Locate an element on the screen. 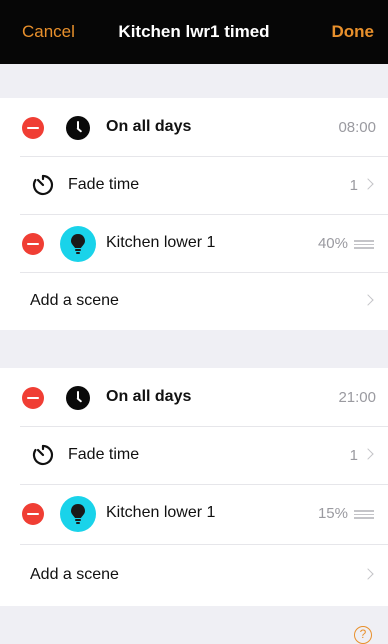 Image resolution: width=388 pixels, height=644 pixels. light-row: Kitchen lower 1 15% is located at coordinates (194, 514).